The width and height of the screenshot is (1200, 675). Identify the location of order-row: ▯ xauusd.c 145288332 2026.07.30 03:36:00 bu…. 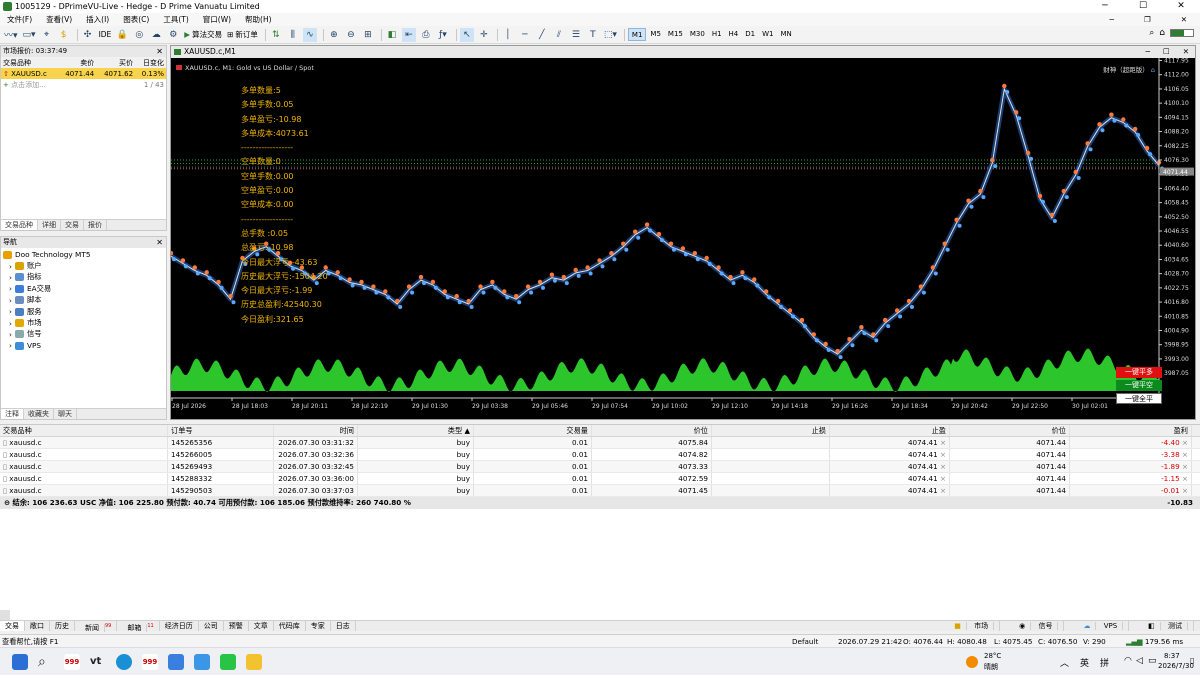
(600, 479).